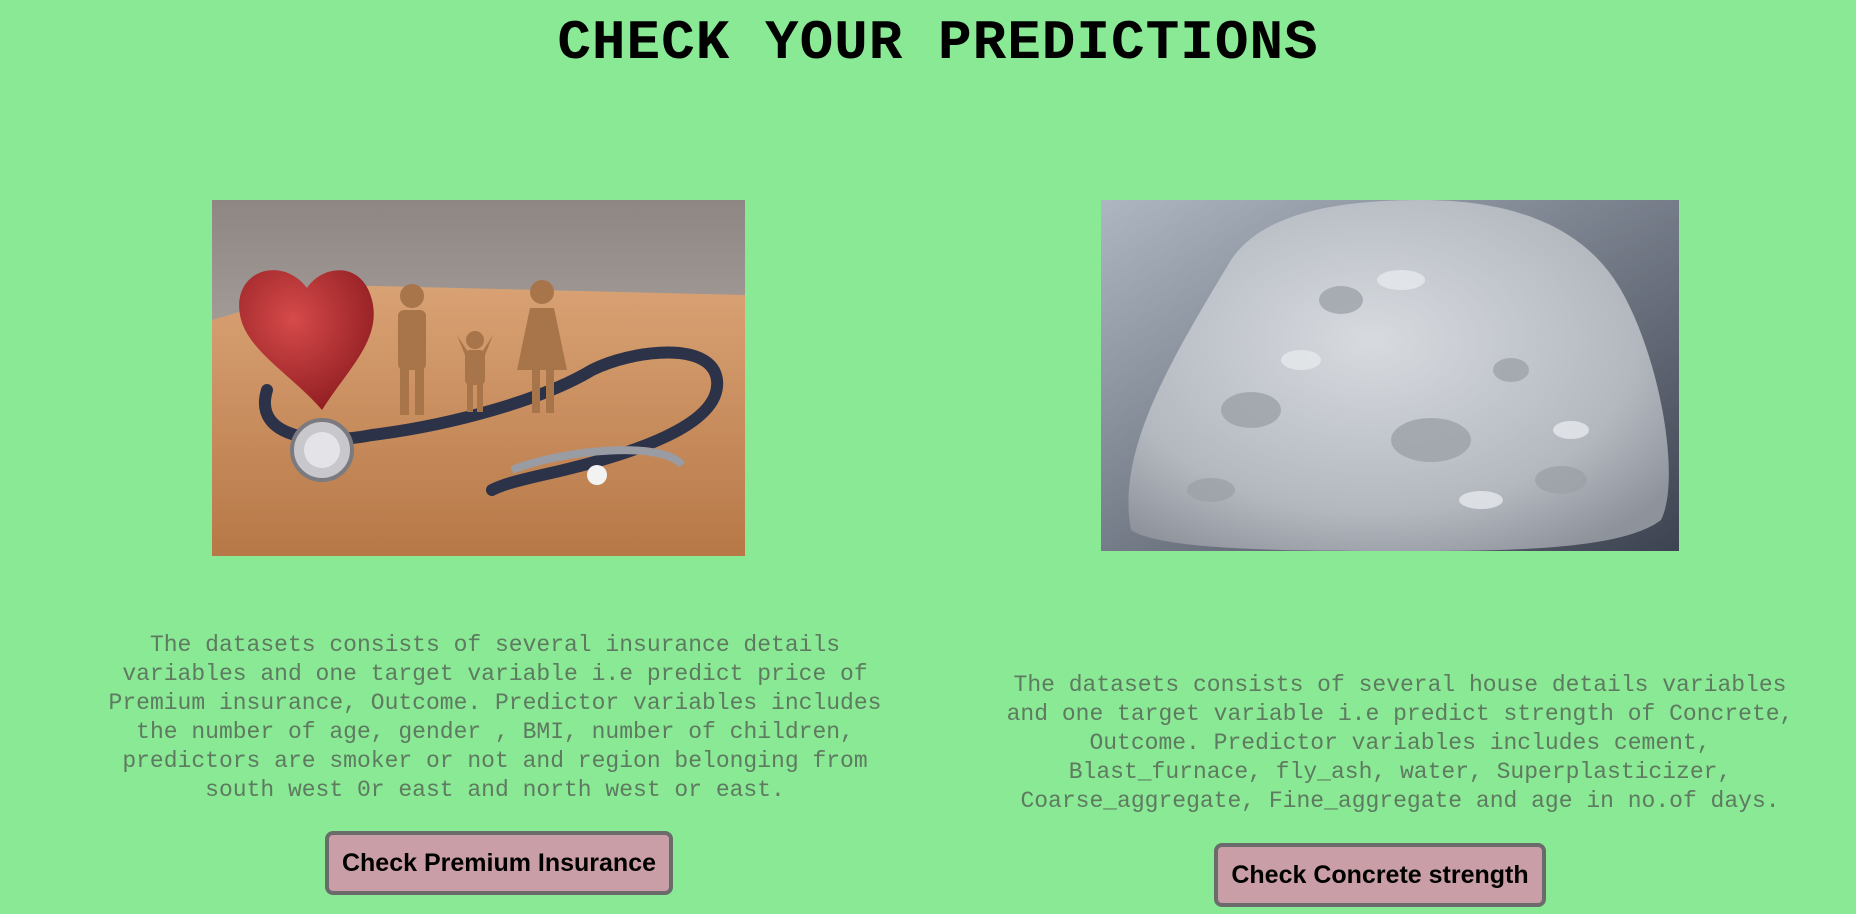 This screenshot has height=914, width=1856. Describe the element at coordinates (1380, 875) in the screenshot. I see `check-concrete-strength-button: Check Concrete strength` at that location.